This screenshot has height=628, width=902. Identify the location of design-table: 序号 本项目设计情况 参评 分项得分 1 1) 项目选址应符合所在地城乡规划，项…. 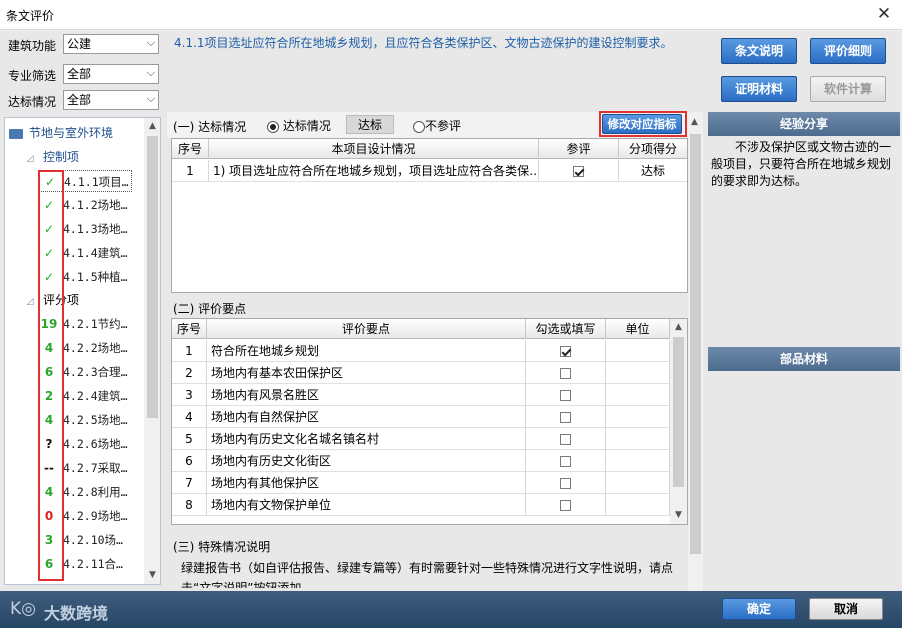
(429, 215).